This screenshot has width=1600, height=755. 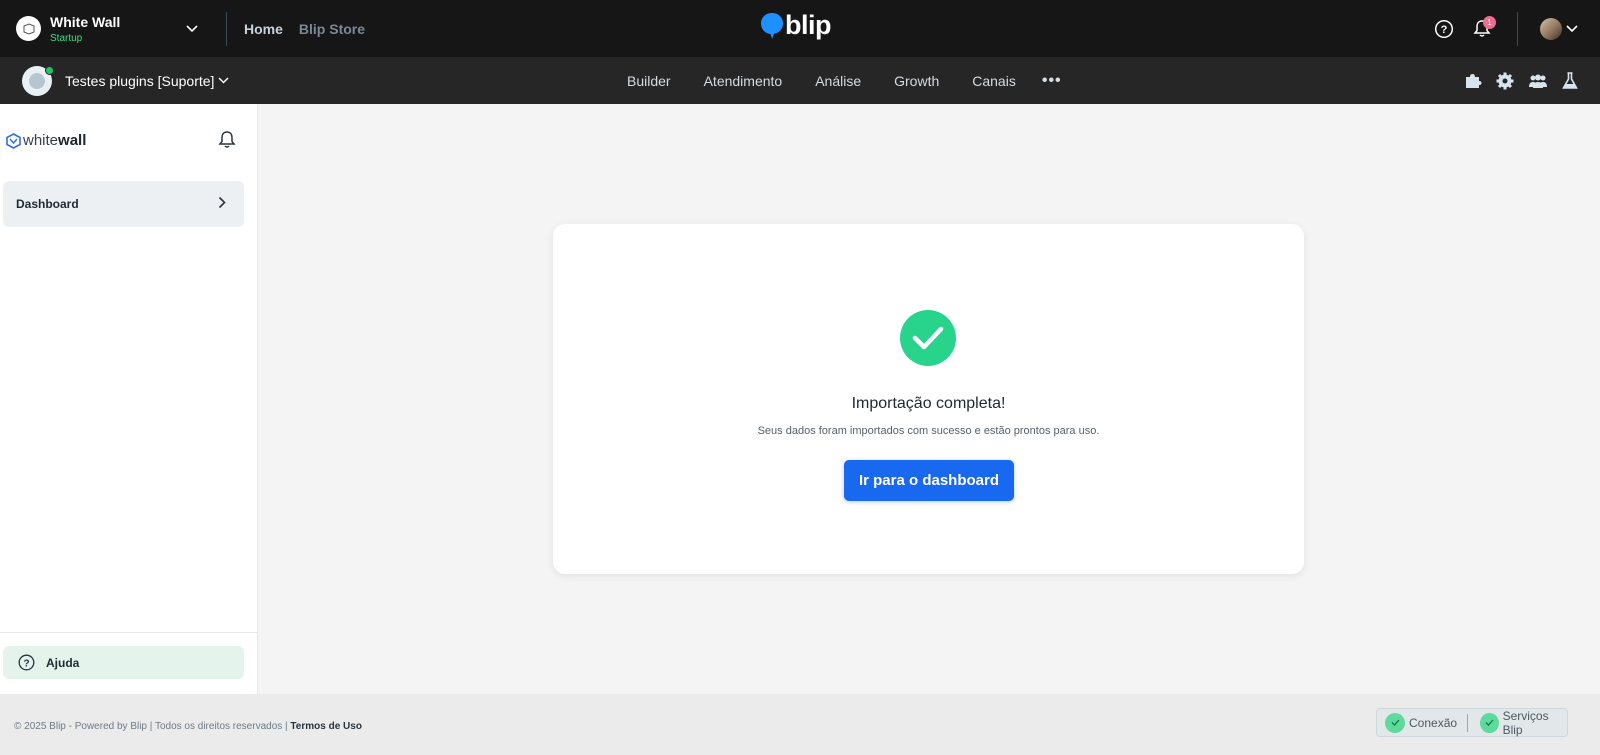 I want to click on logo-text-light: white, so click(x=41, y=140).